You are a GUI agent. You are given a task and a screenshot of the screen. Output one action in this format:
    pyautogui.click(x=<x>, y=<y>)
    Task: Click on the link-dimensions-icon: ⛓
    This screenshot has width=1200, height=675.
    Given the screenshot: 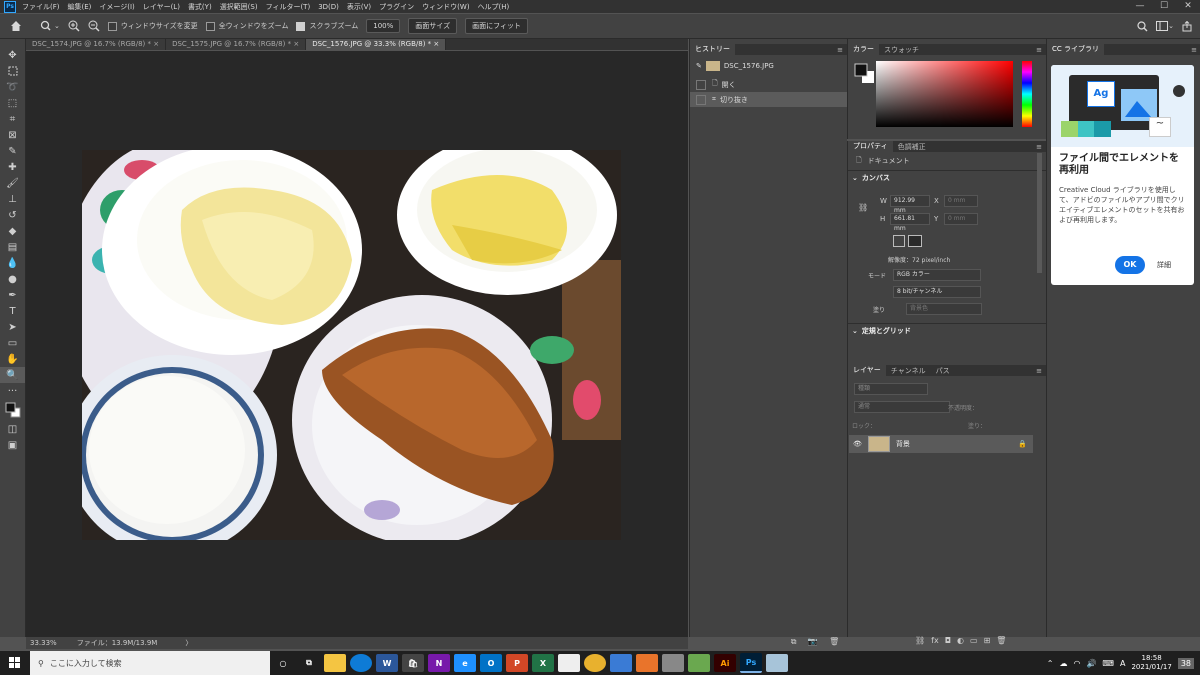 What is the action you would take?
    pyautogui.click(x=863, y=207)
    